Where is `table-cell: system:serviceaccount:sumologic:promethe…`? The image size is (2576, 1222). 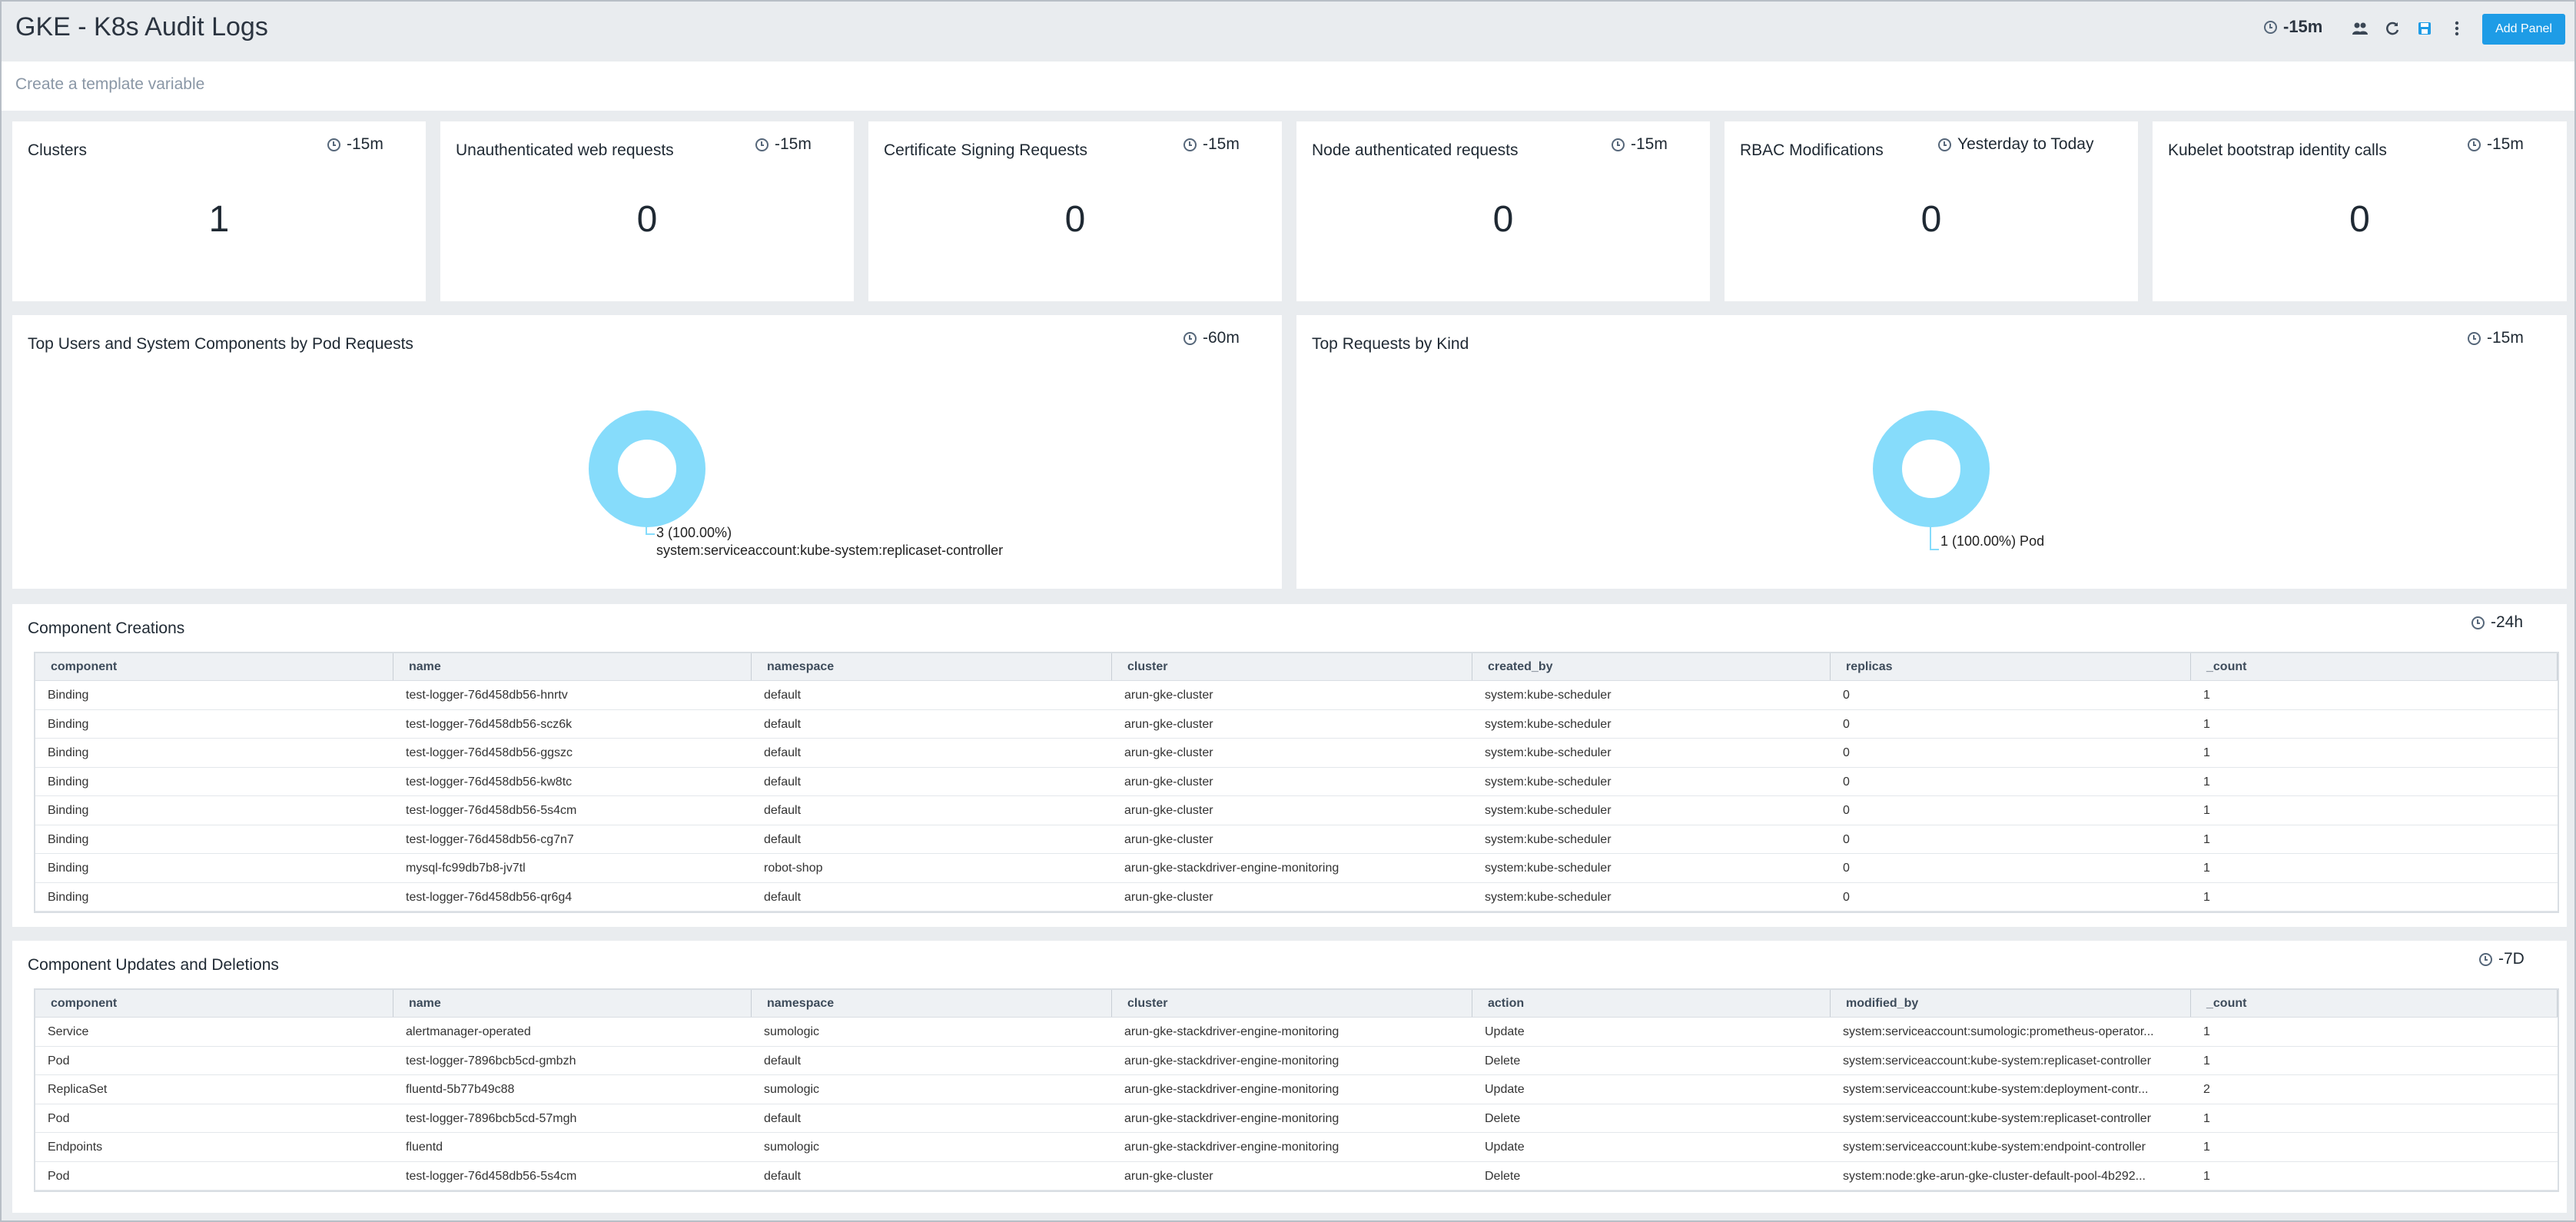 table-cell: system:serviceaccount:sumologic:promethe… is located at coordinates (1999, 1031).